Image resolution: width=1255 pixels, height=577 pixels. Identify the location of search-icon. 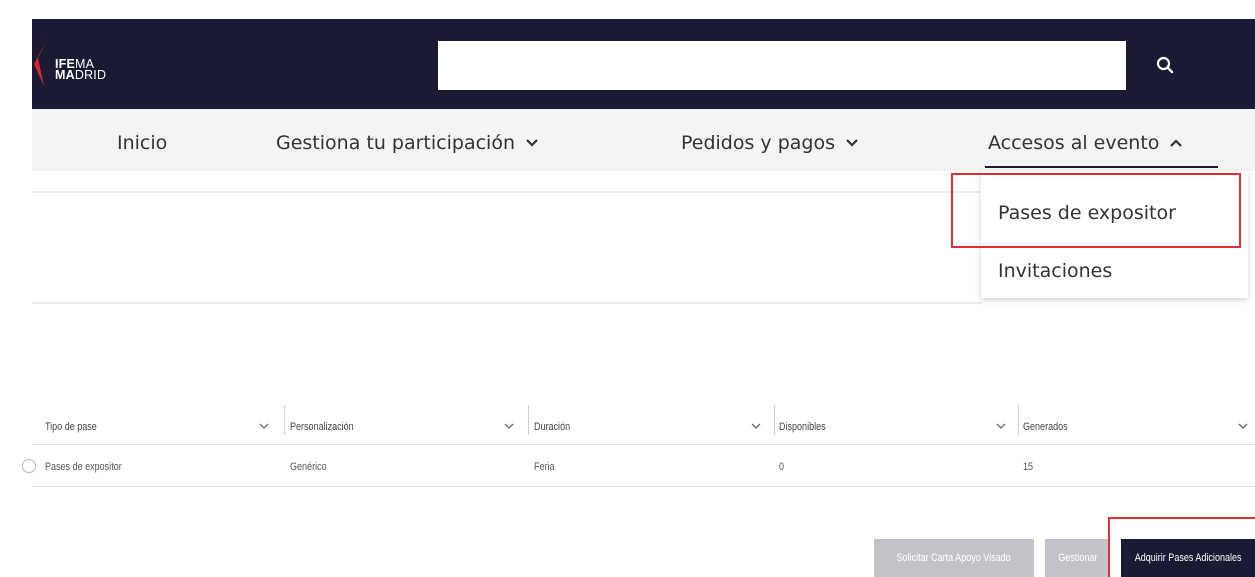
(1165, 65).